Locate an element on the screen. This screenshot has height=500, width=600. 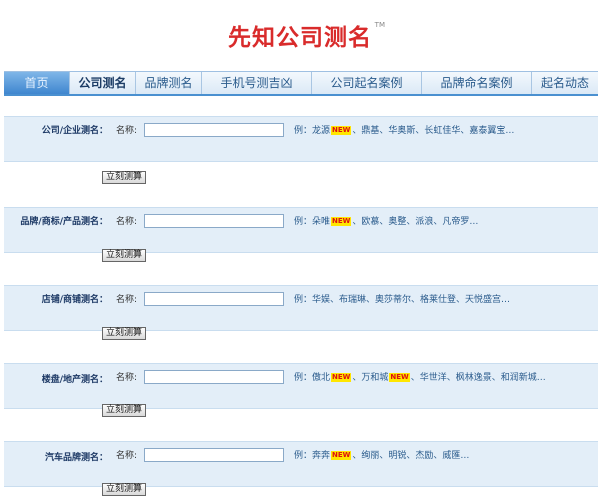
main-nav: 首页 公司测名 品牌测名 手机号测吉凶 公司起名案例 品牌命名案例 起名动态 is located at coordinates (301, 83).